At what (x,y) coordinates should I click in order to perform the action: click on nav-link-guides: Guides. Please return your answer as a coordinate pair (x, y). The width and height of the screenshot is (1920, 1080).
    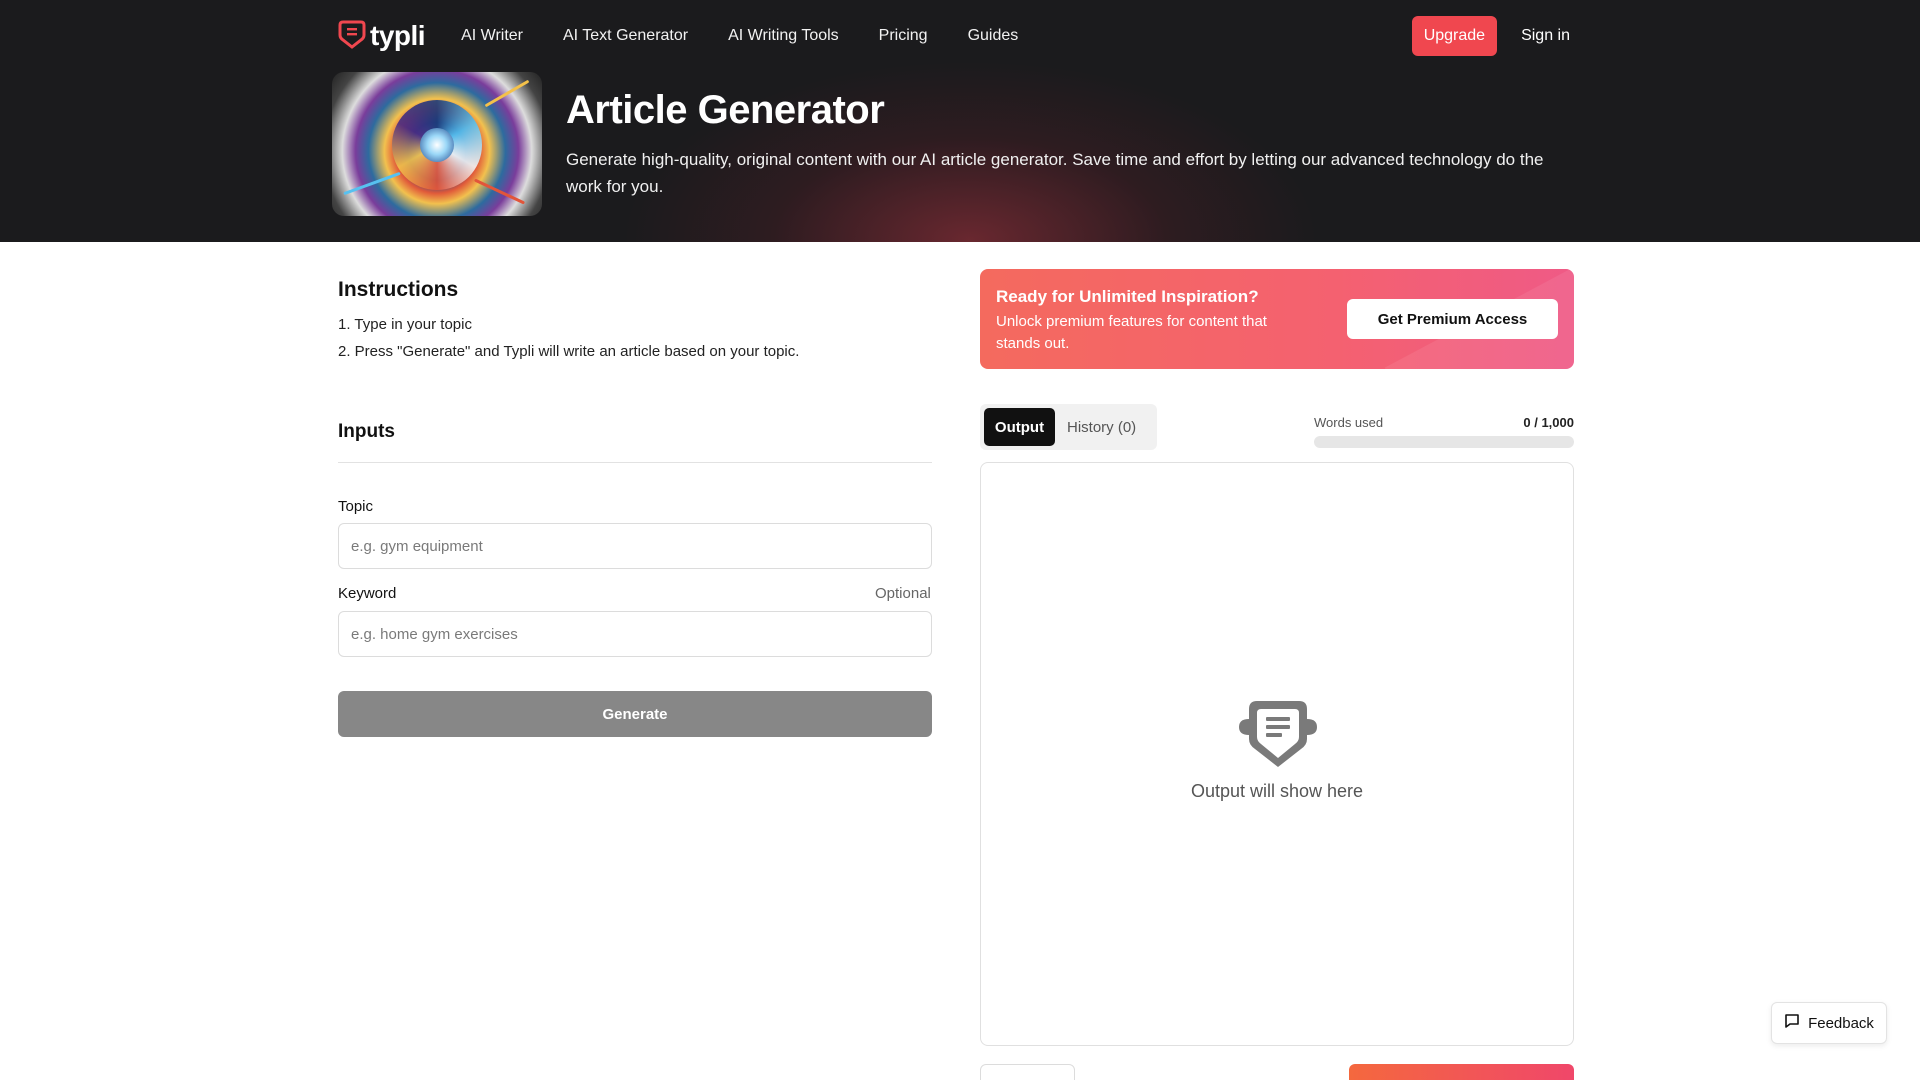
    Looking at the image, I should click on (993, 36).